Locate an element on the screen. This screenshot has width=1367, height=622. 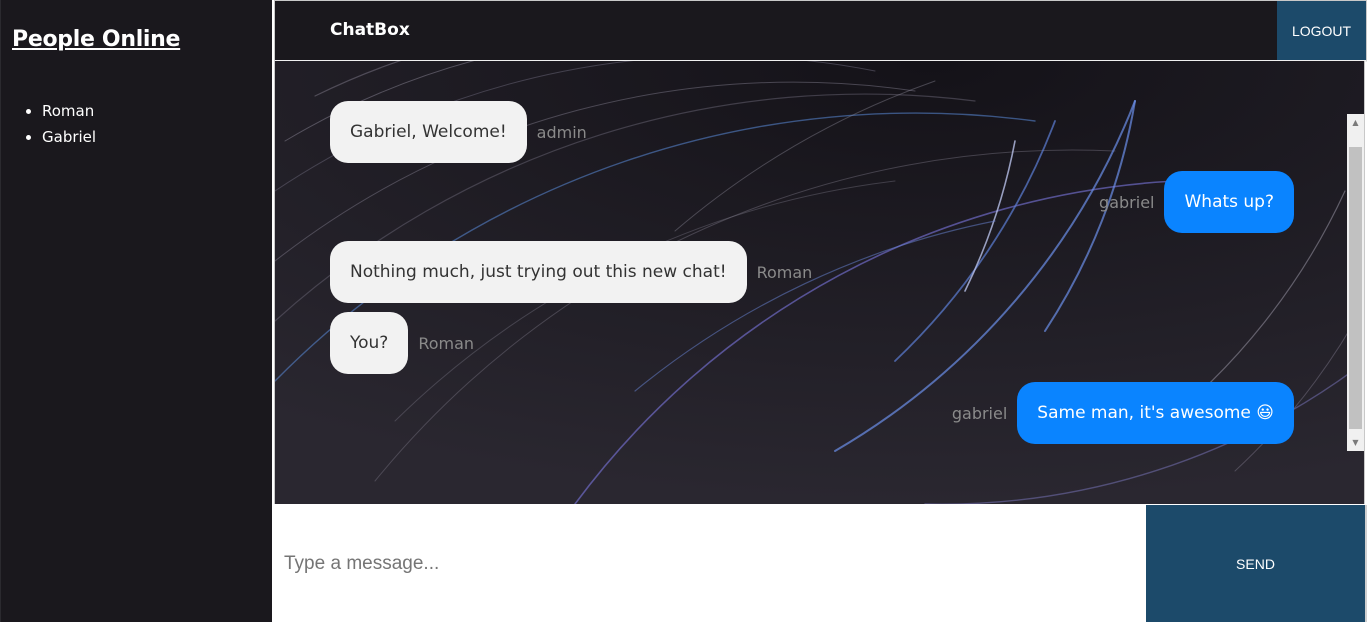
people-list: Roman Gabriel is located at coordinates (48, 124).